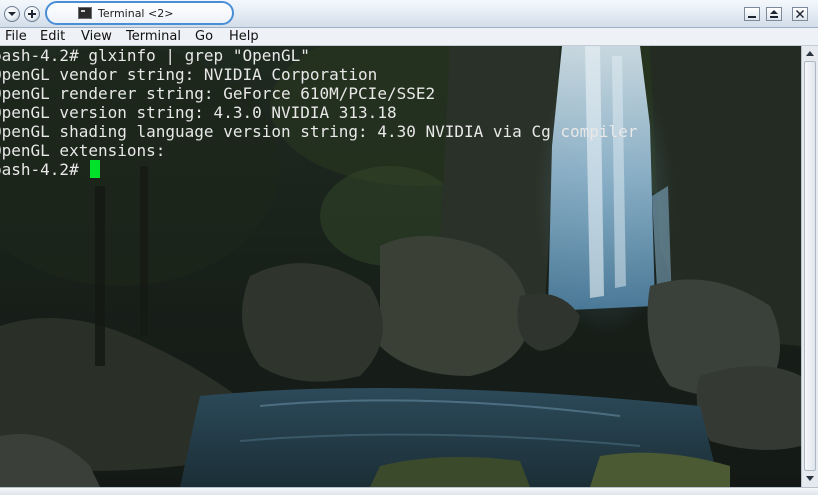 The image size is (818, 495). I want to click on maximize-icon, so click(774, 14).